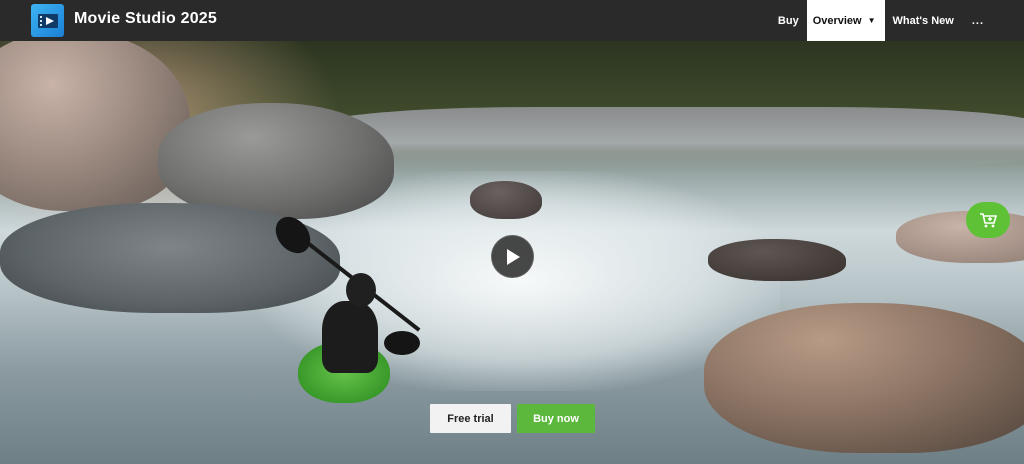  What do you see at coordinates (837, 20) in the screenshot?
I see `nav-overview-label: Overview` at bounding box center [837, 20].